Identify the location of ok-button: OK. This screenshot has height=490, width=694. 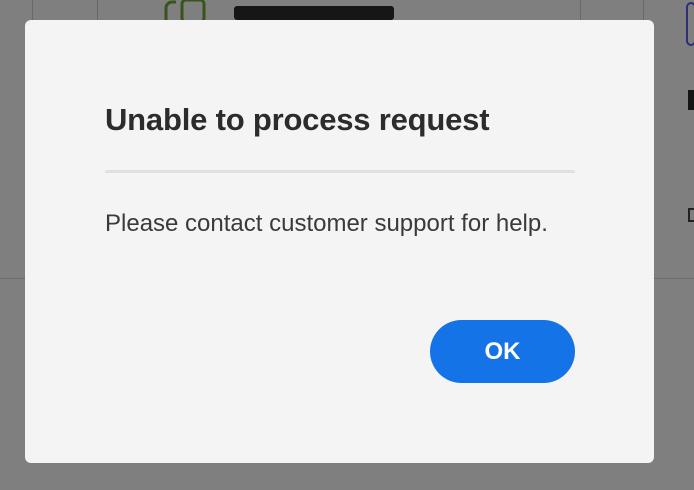
(502, 351).